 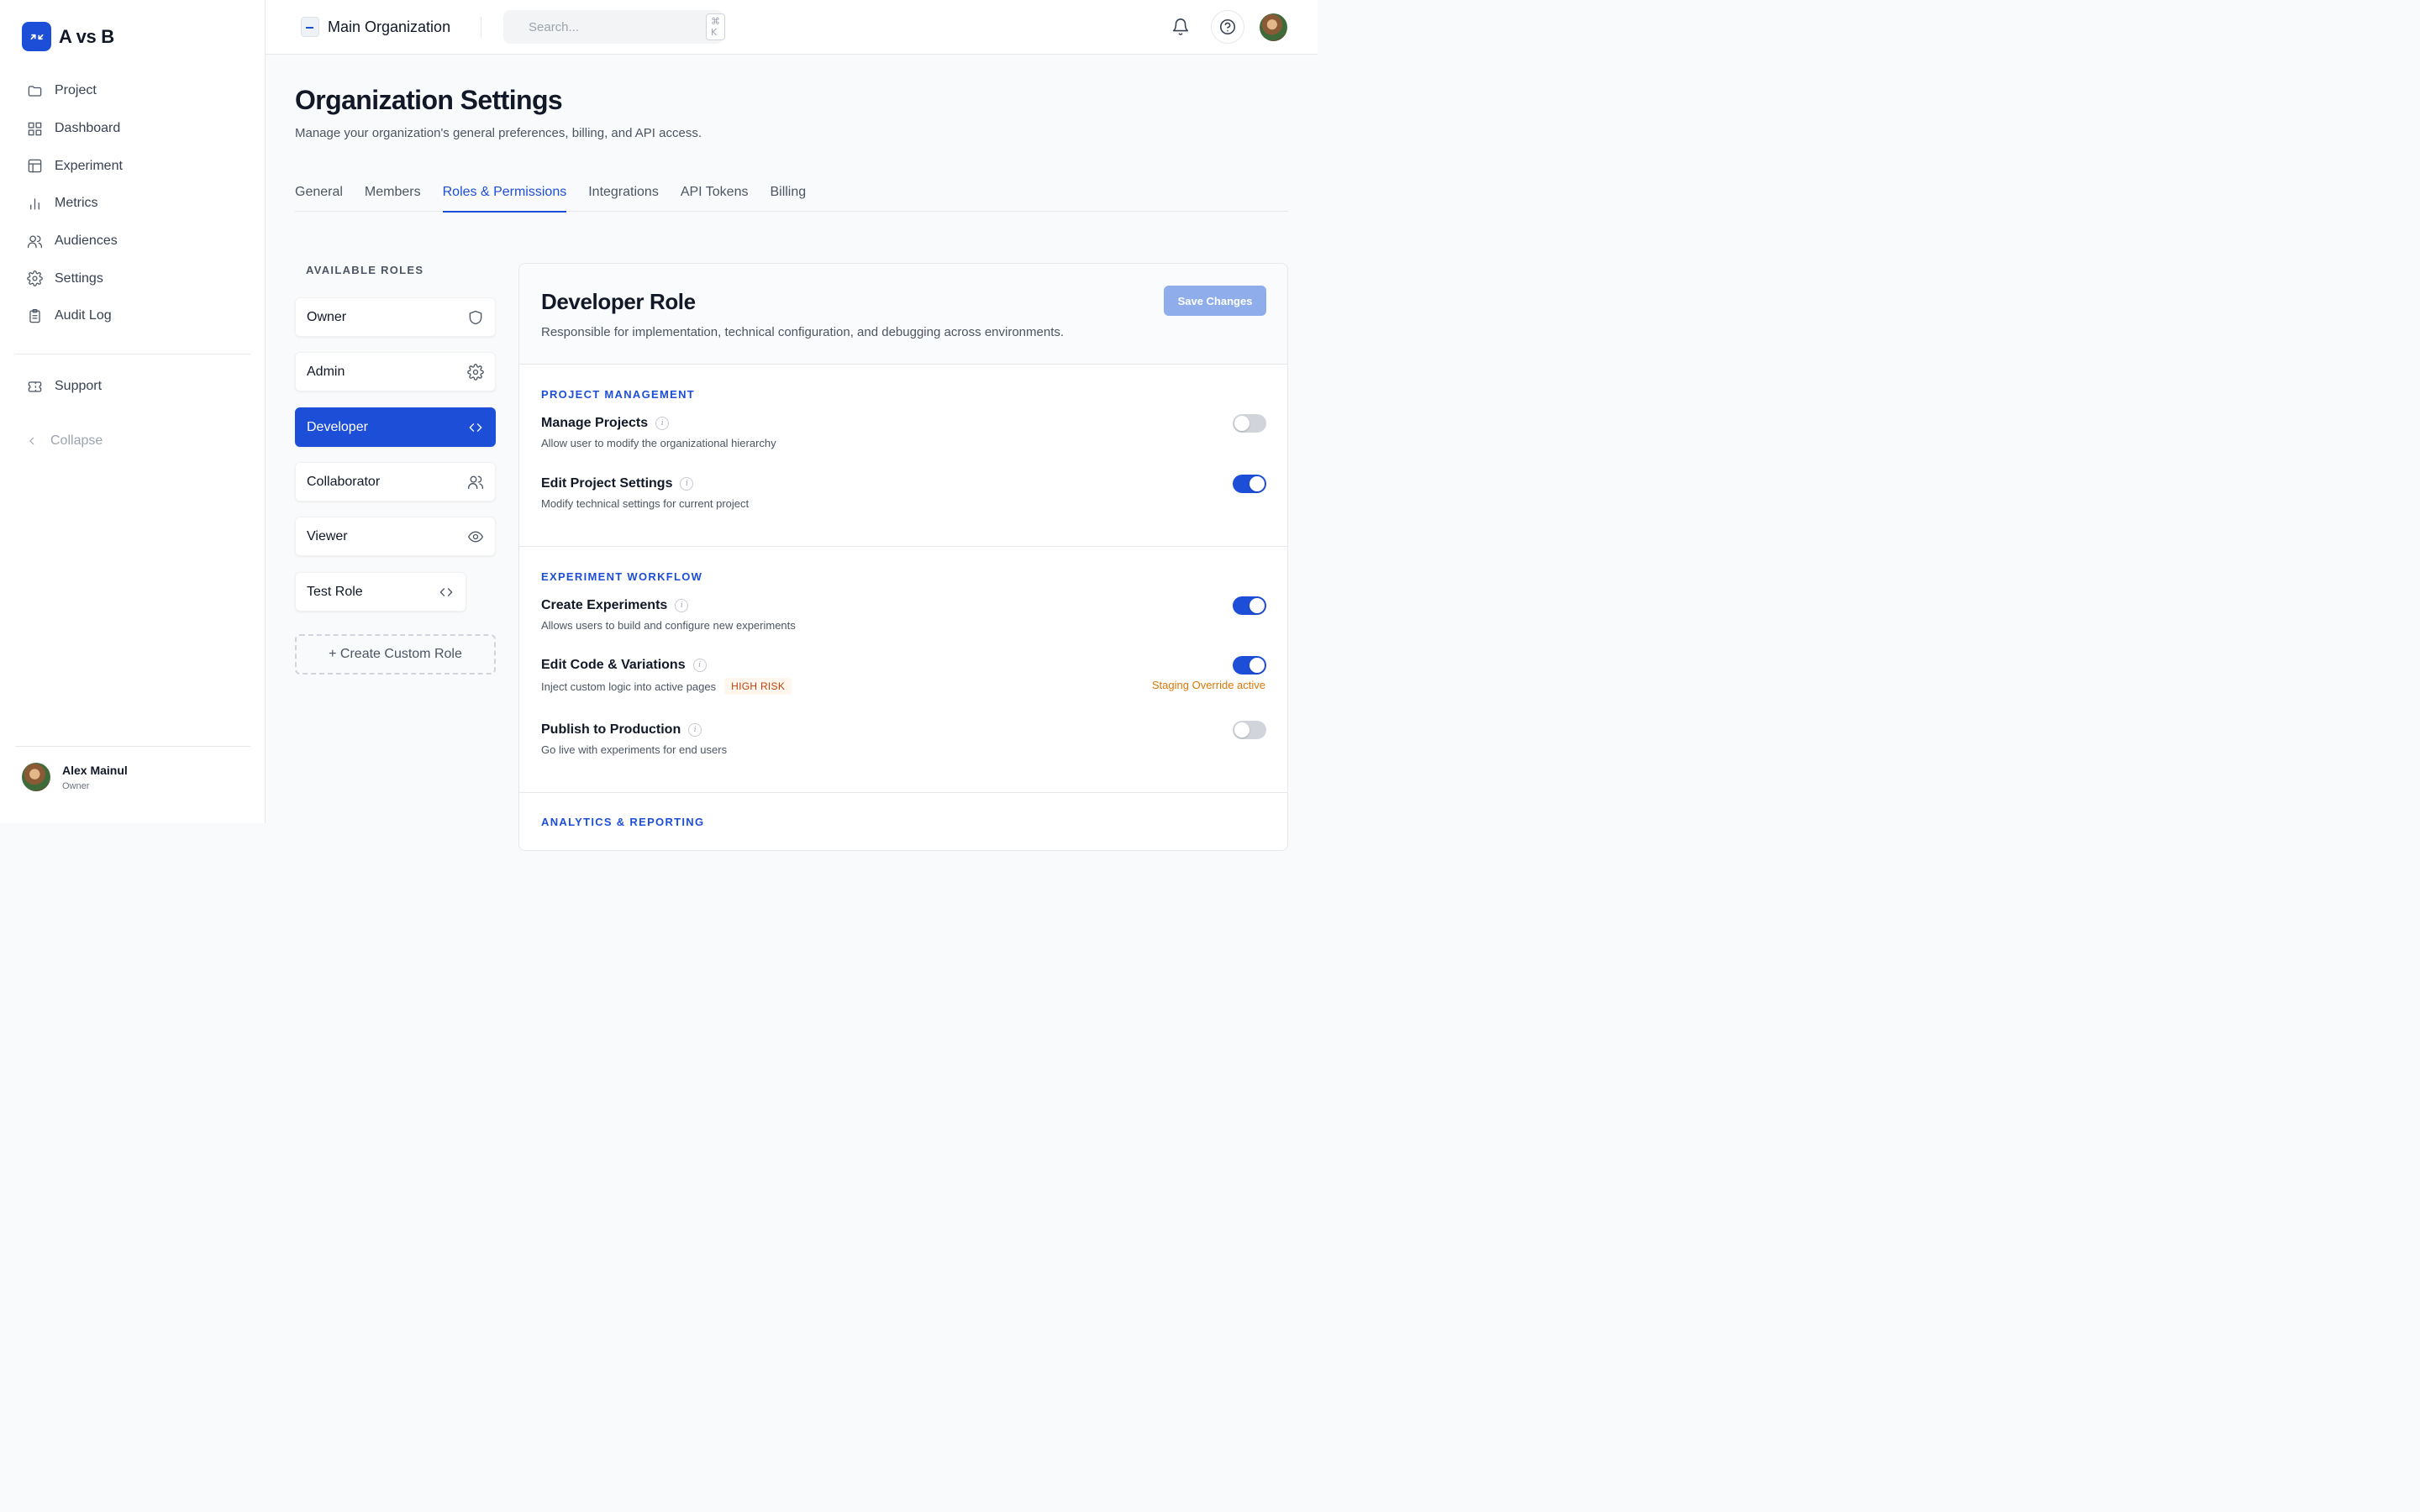 What do you see at coordinates (396, 317) in the screenshot?
I see `role-owner: Owner` at bounding box center [396, 317].